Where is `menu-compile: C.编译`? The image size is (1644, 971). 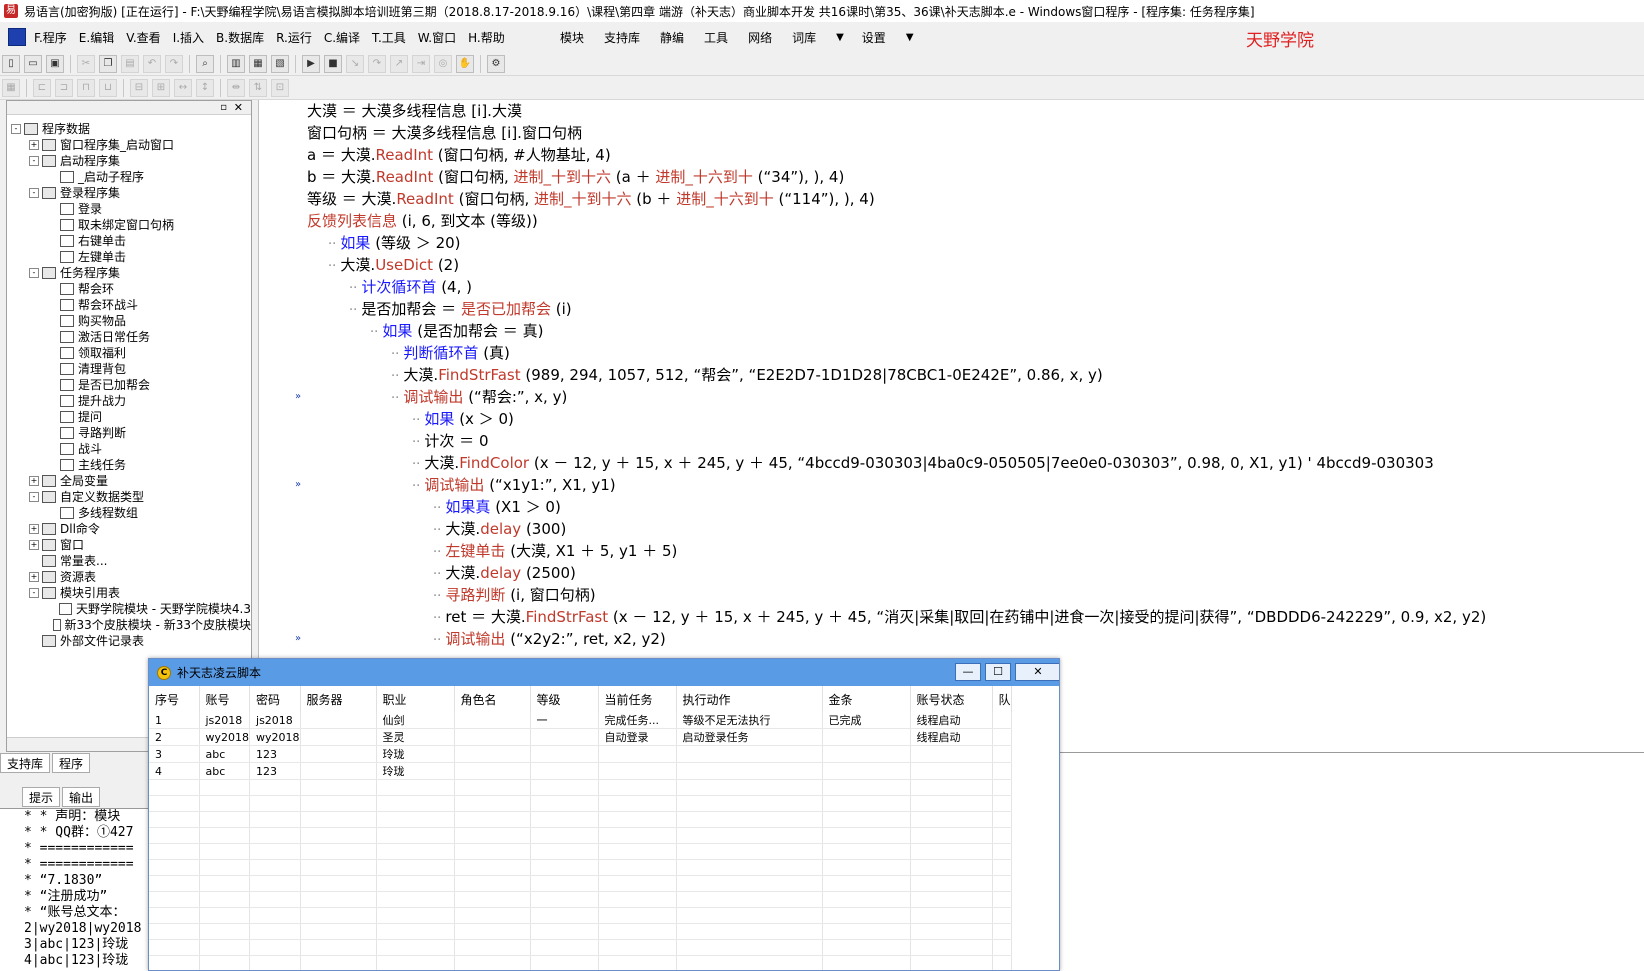
menu-compile: C.编译 is located at coordinates (342, 37).